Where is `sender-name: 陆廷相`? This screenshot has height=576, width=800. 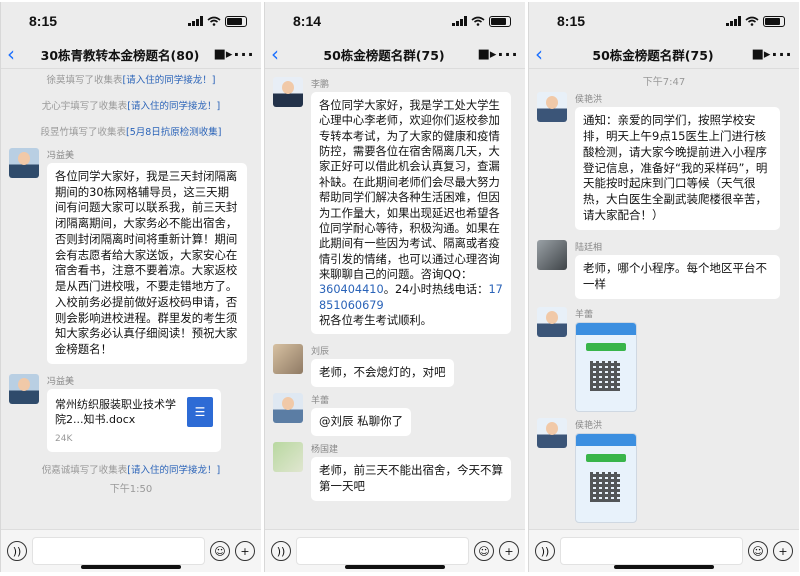 sender-name: 陆廷相 is located at coordinates (589, 248).